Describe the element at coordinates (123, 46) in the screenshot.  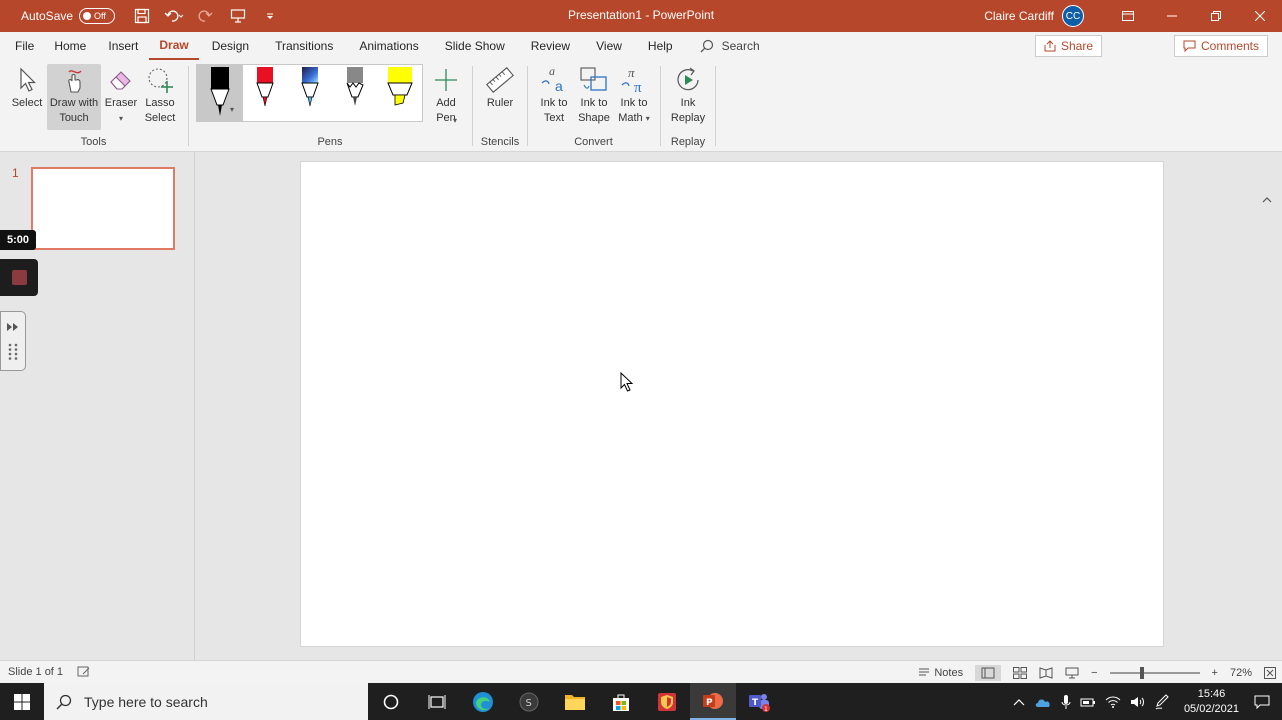
I see `tab-insert: Insert` at that location.